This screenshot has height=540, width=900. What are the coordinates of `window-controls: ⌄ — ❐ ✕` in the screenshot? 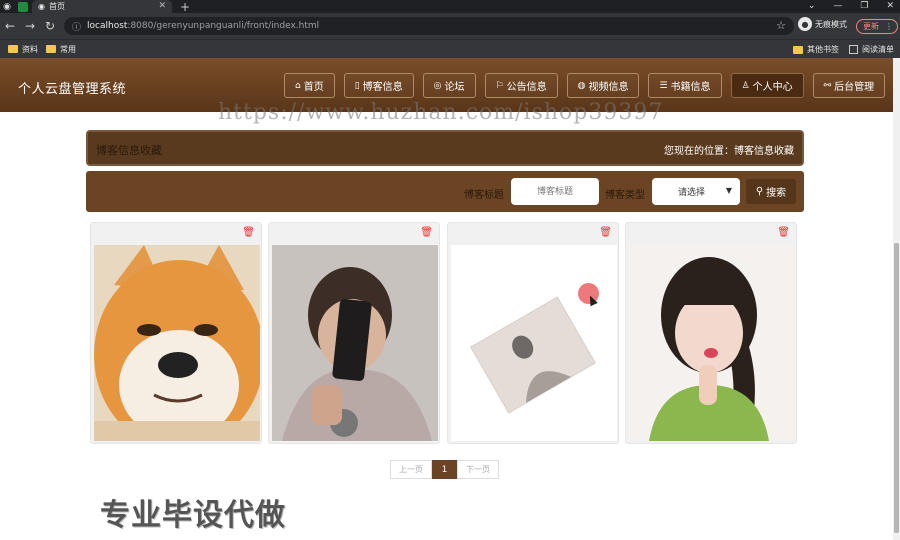 It's located at (851, 6).